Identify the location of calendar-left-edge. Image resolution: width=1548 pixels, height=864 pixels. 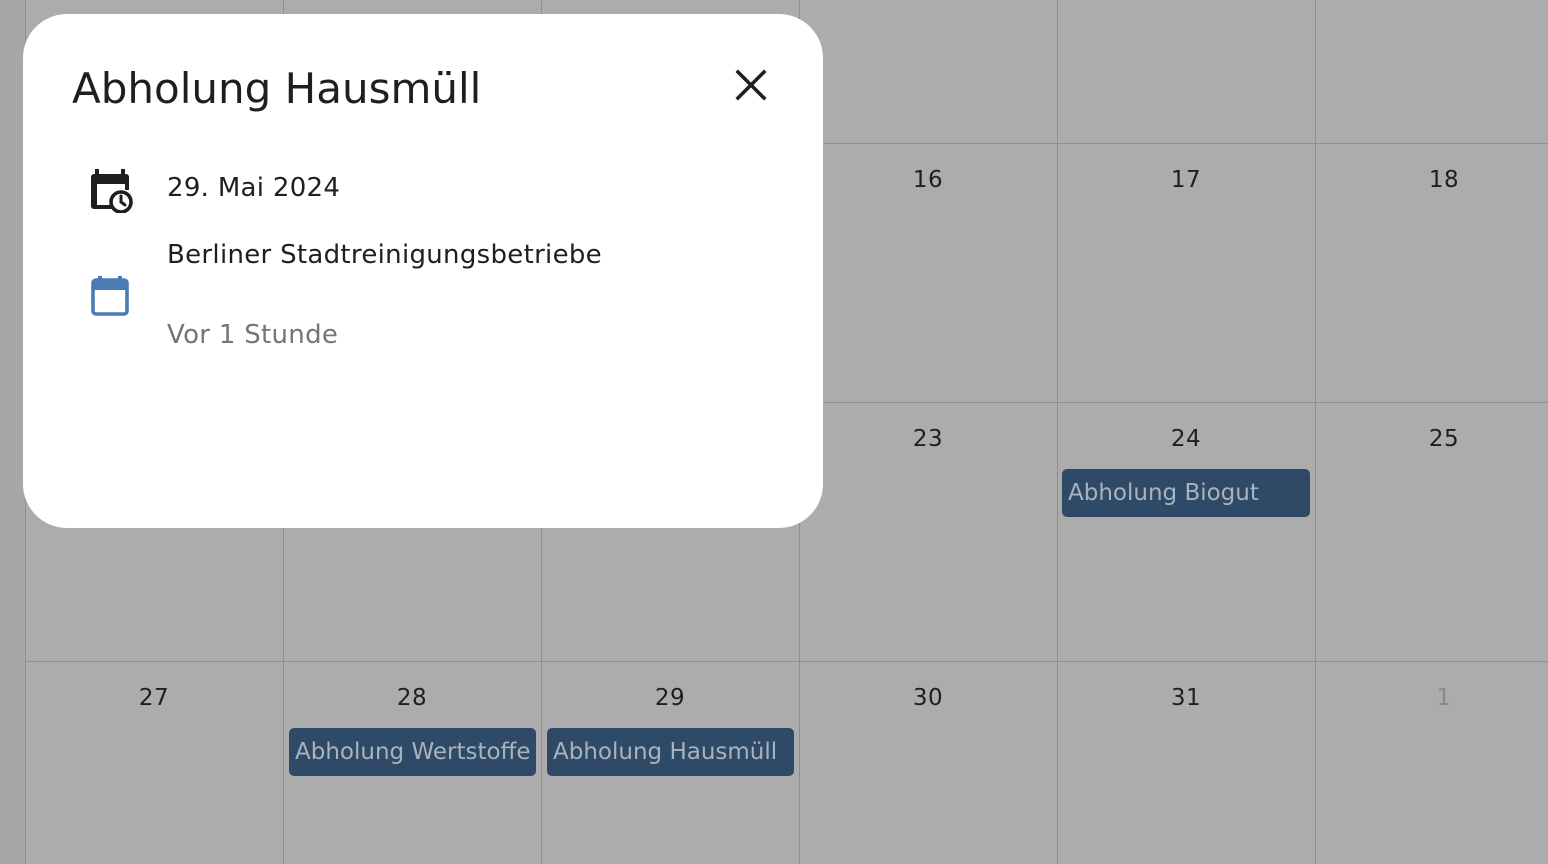
(12, 432).